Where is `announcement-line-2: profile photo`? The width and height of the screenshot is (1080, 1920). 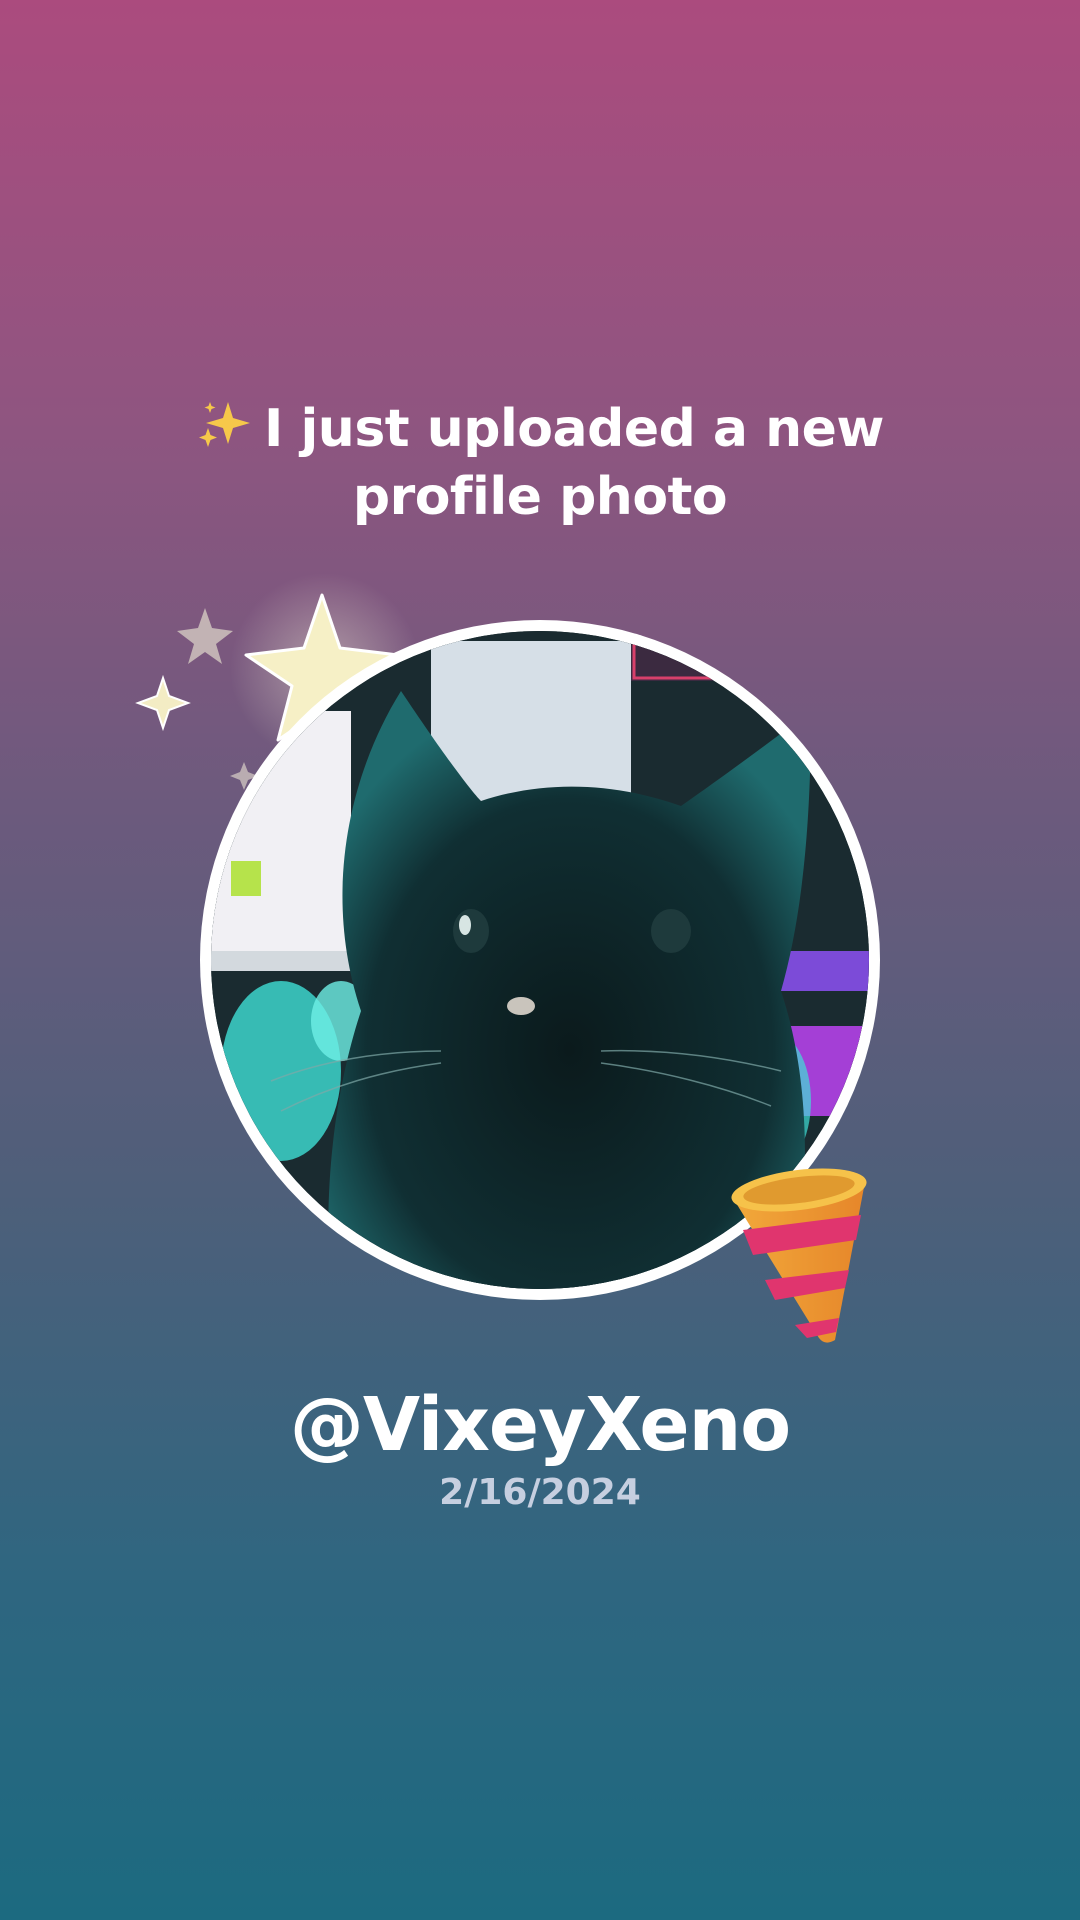
announcement-line-2: profile photo is located at coordinates (540, 497).